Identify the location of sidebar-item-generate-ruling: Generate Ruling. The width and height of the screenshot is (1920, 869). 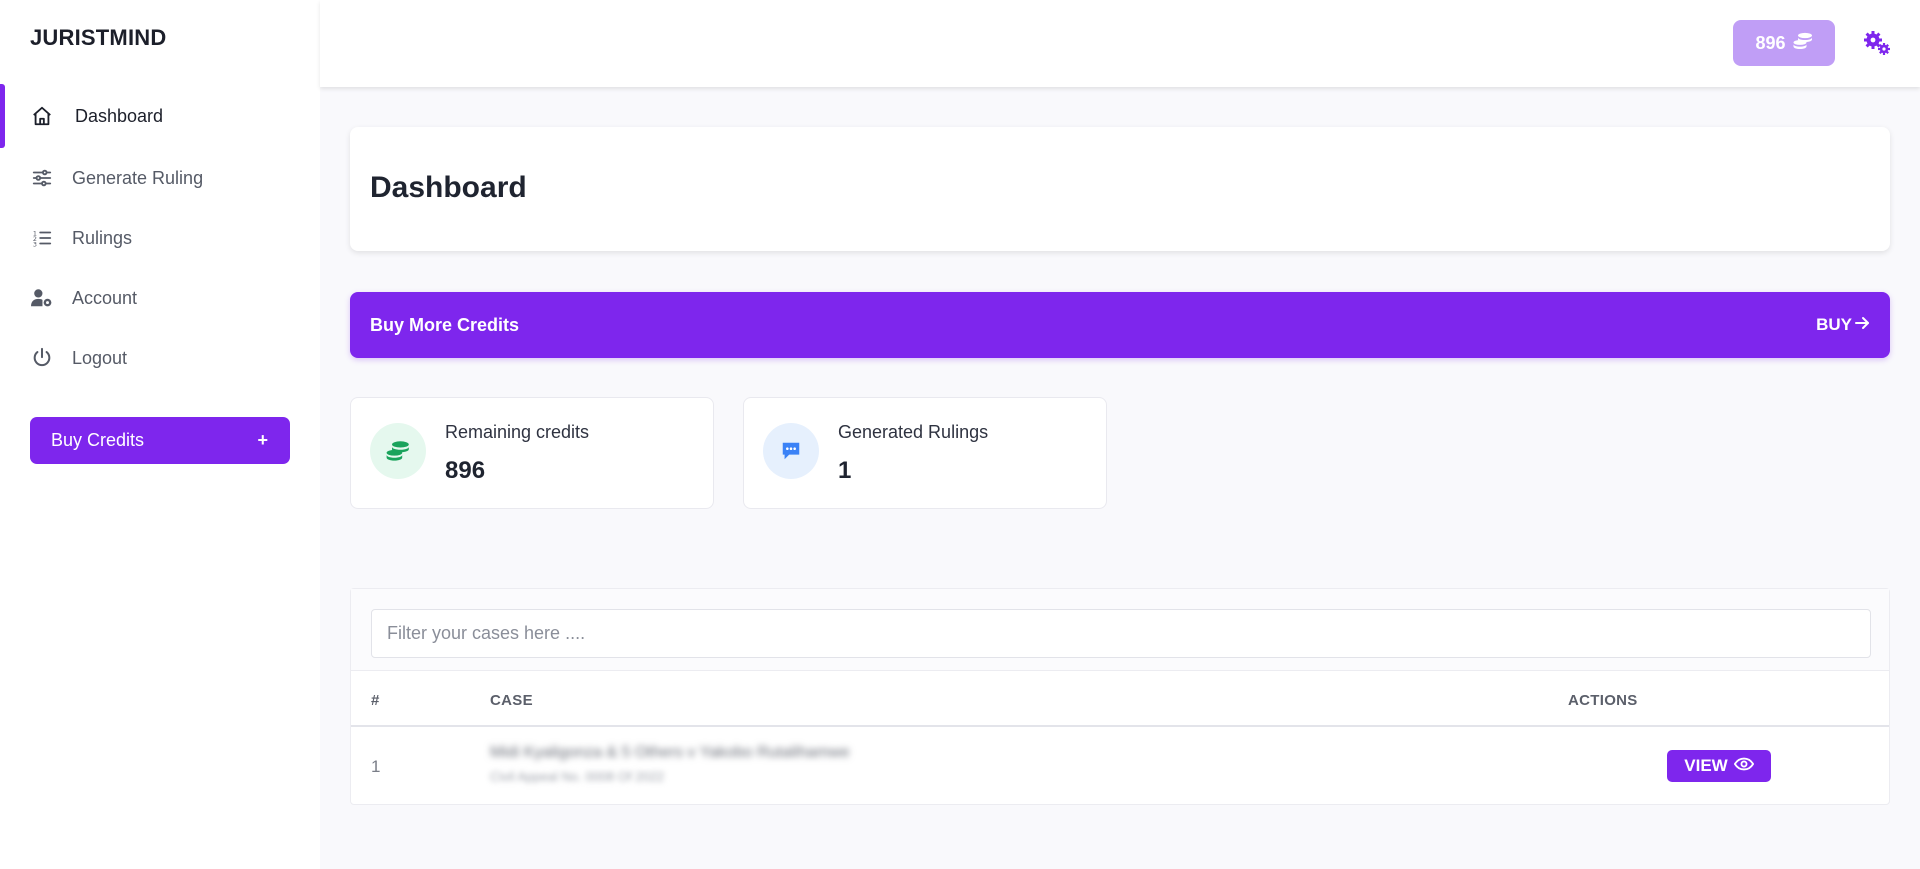
(160, 178).